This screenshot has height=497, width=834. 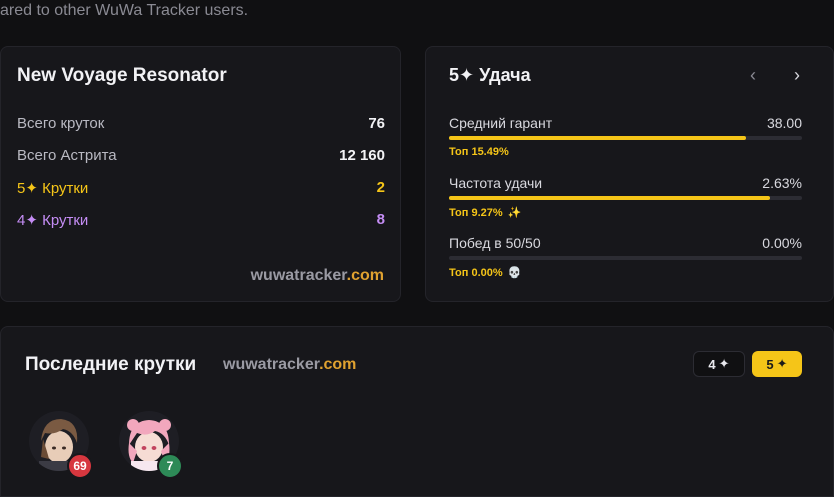 What do you see at coordinates (124, 10) in the screenshot?
I see `comparison-caption: ared to other WuWa Tracker users.` at bounding box center [124, 10].